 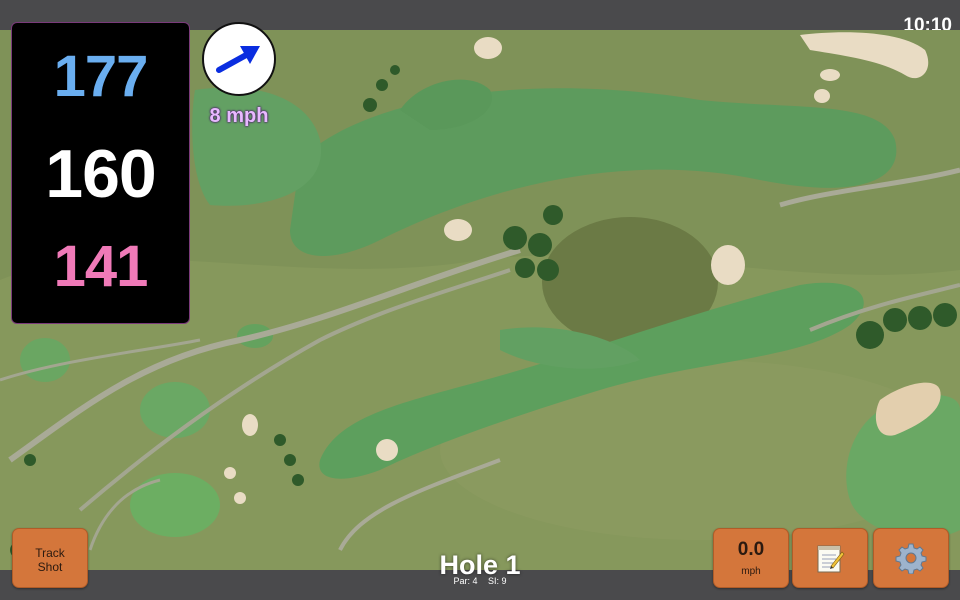 I want to click on middle-distance: 160, so click(x=100, y=174).